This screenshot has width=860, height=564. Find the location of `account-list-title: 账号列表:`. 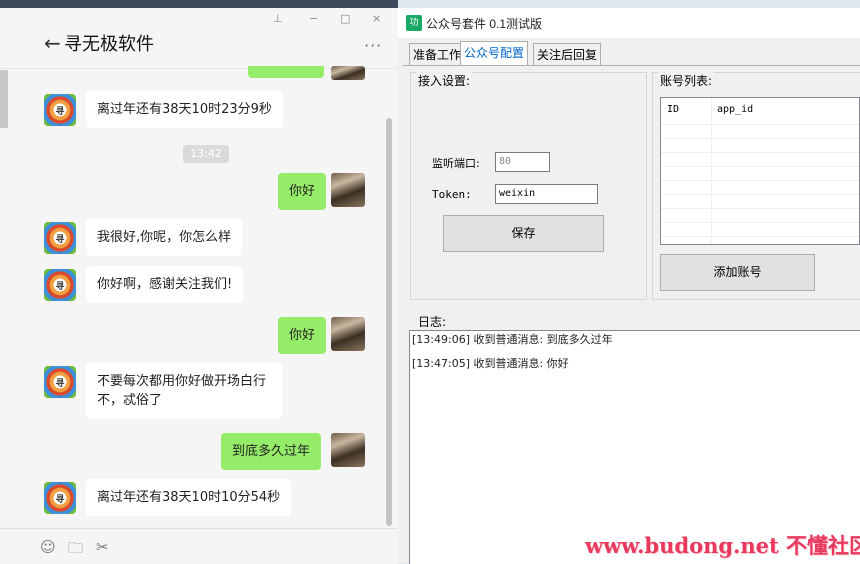

account-list-title: 账号列表: is located at coordinates (686, 80).